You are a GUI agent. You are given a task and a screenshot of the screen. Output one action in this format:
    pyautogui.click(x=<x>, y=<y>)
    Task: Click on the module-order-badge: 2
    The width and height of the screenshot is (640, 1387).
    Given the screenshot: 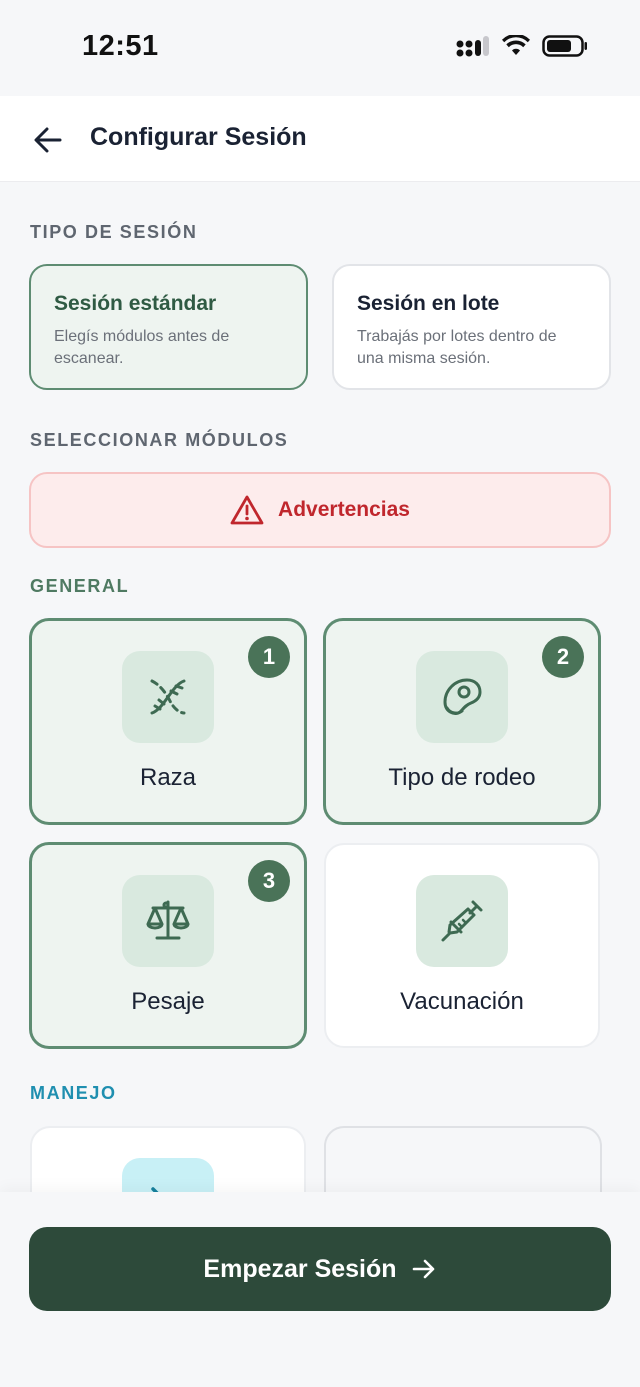 What is the action you would take?
    pyautogui.click(x=563, y=657)
    